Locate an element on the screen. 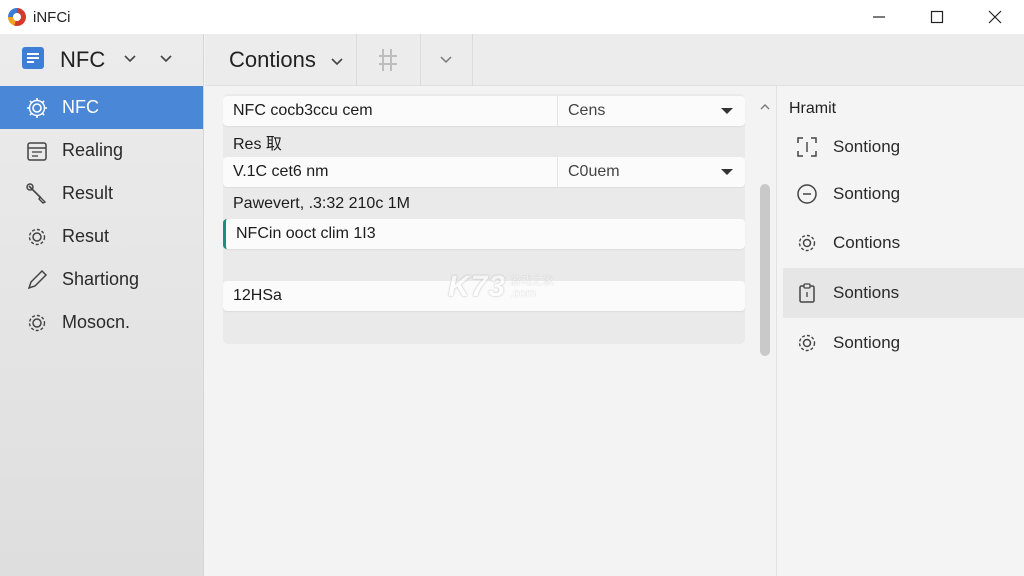 This screenshot has width=1024, height=576. list-item is located at coordinates (484, 266).